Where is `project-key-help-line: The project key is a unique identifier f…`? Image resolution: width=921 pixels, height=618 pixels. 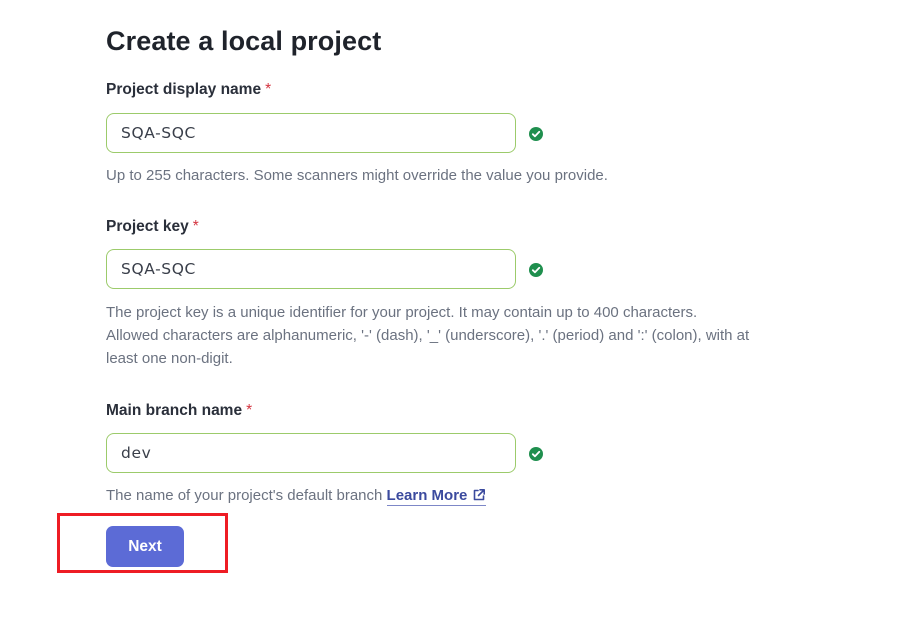 project-key-help-line: The project key is a unique identifier f… is located at coordinates (402, 312).